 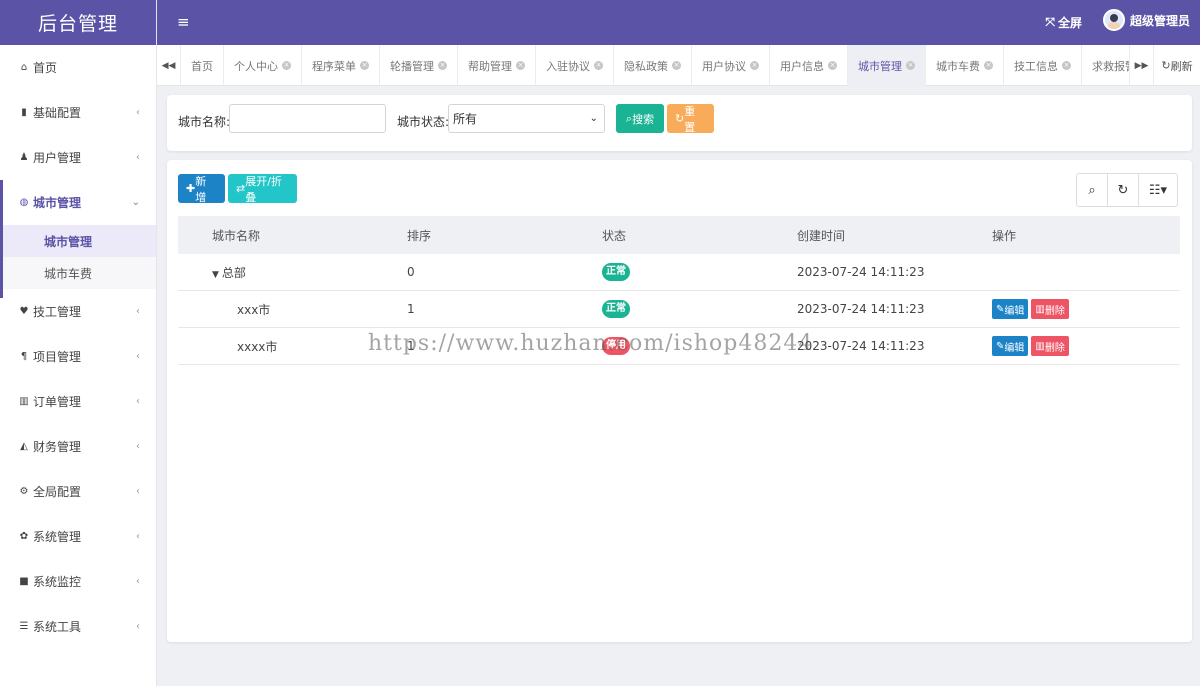 I want to click on sidebar-subitem-0: 城市管理, so click(x=78, y=241).